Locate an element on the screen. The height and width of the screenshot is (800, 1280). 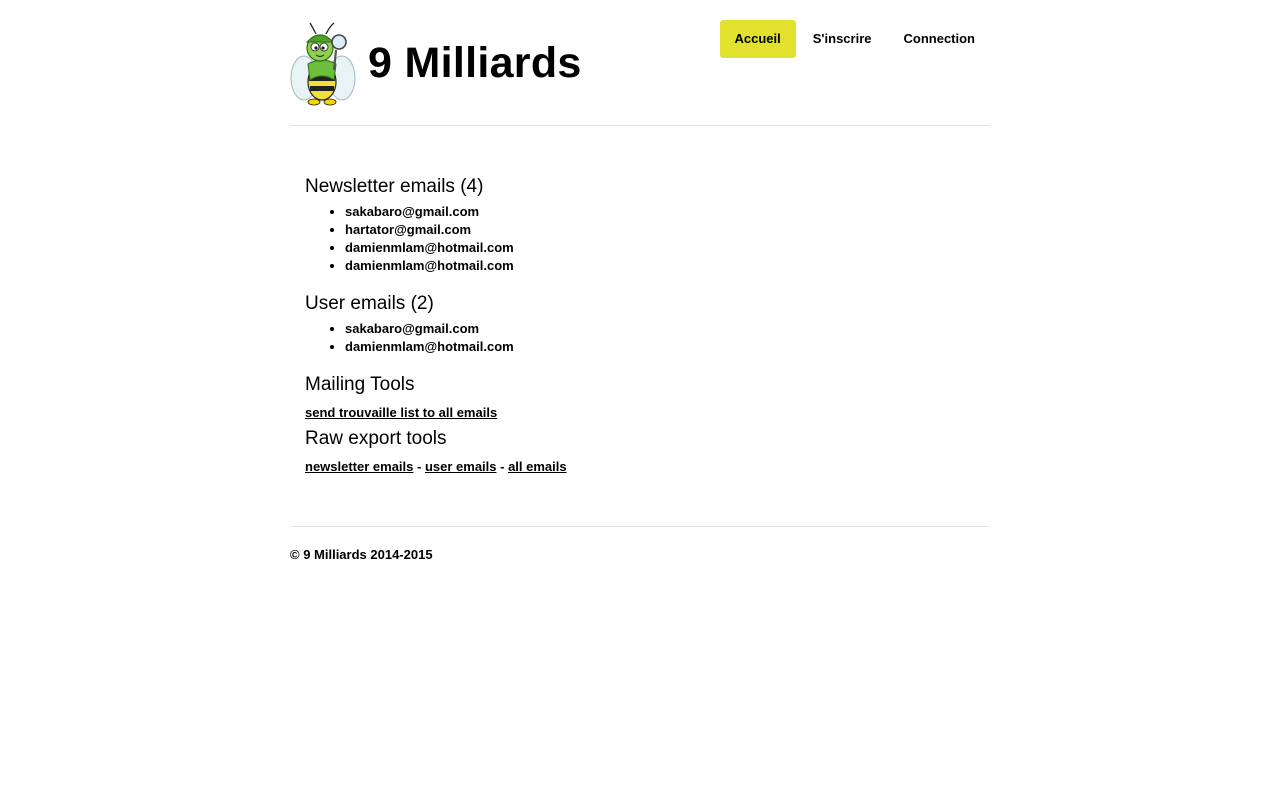
user-emails-heading: User emails (2) is located at coordinates (369, 303).